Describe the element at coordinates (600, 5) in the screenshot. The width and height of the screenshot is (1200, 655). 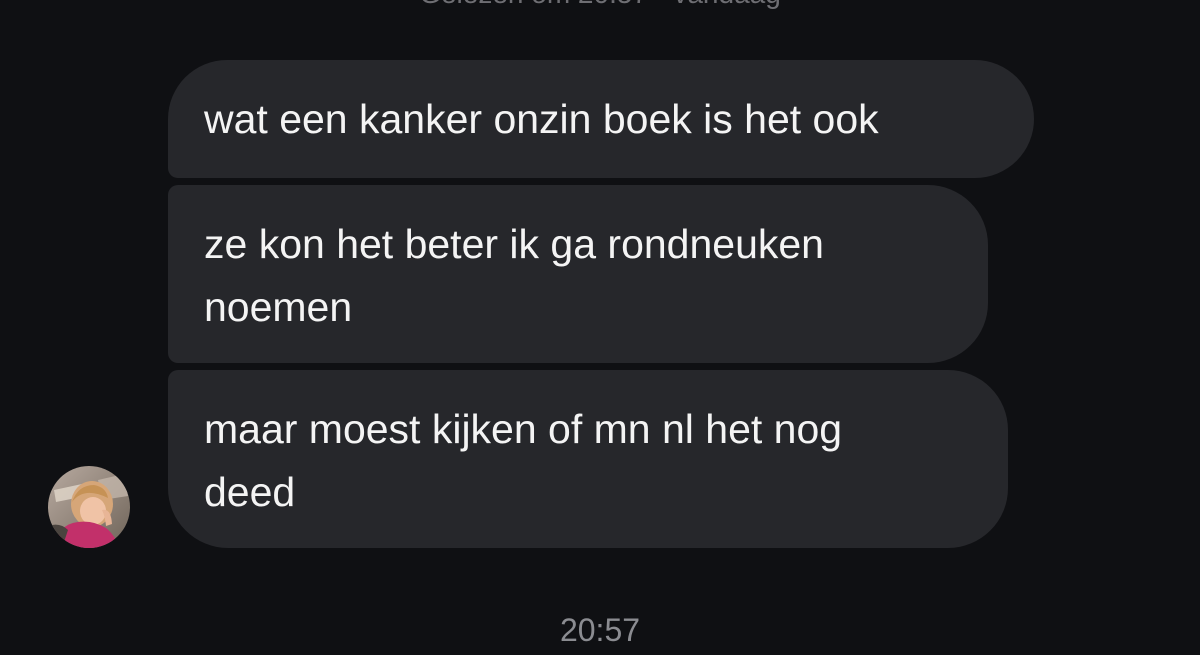
I see `header-status-text: Gelezen om 20:57 • vandaag` at that location.